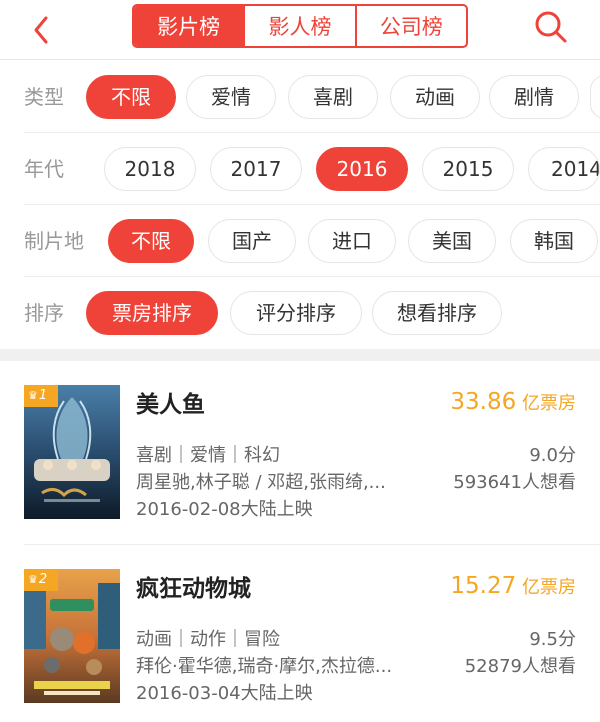  I want to click on back-button, so click(42, 28).